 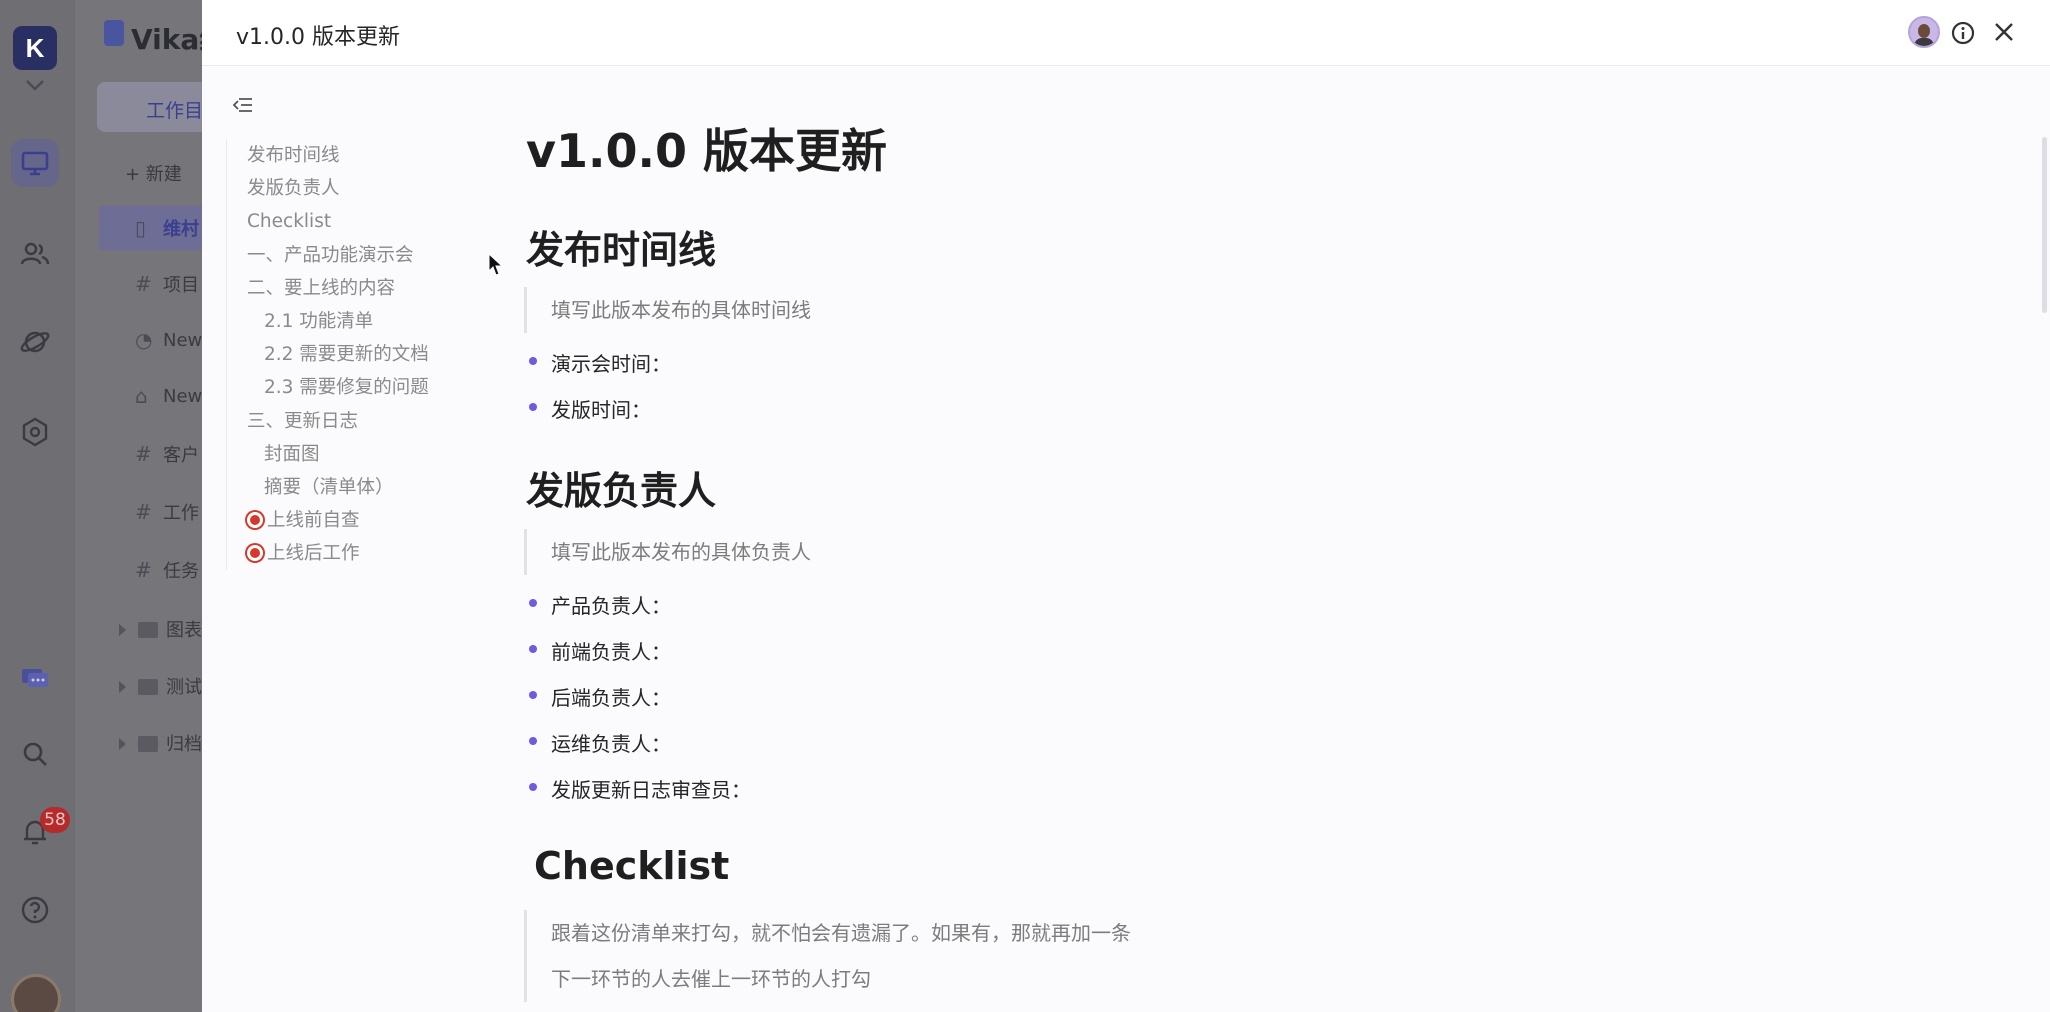 What do you see at coordinates (841, 933) in the screenshot?
I see `quote-text: 跟着这份清单来打勾，就不怕会有遗漏了。如果有，那就再加一条` at bounding box center [841, 933].